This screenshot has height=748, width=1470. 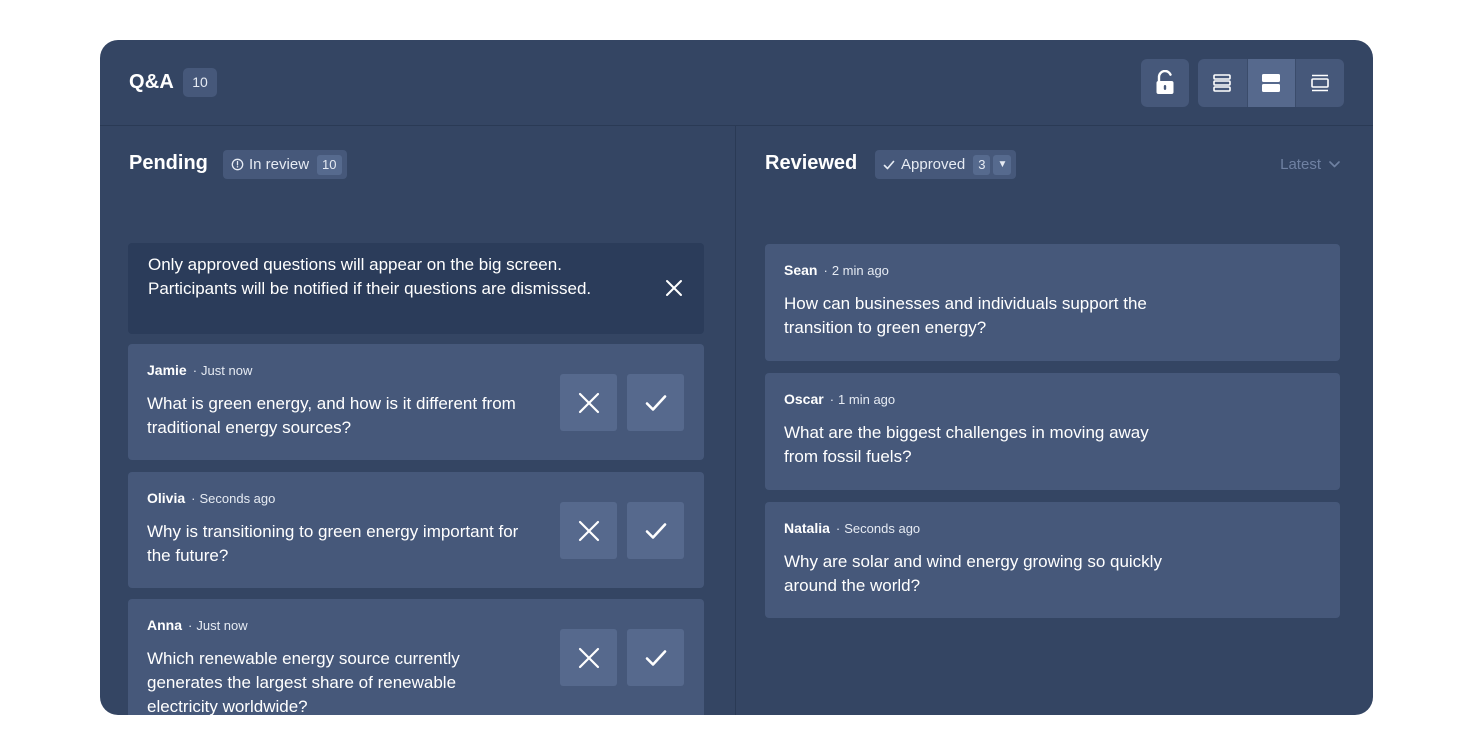 I want to click on question-meta: Sean · 2 min ago, so click(x=1052, y=272).